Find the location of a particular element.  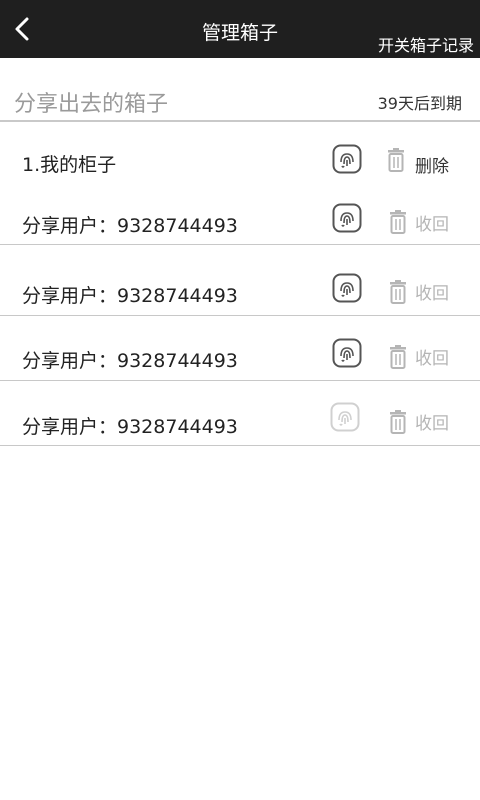

box-name: 1.我的柜子 is located at coordinates (69, 165).